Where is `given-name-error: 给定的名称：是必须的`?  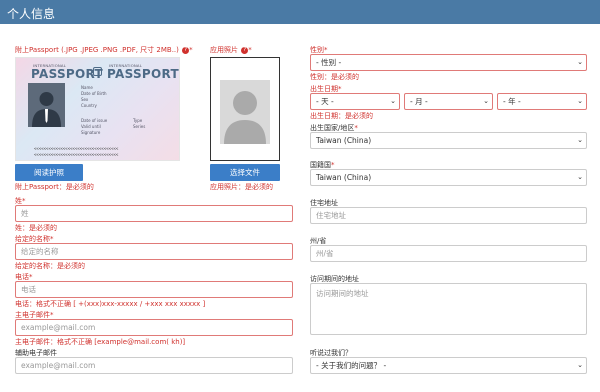 given-name-error: 给定的名称：是必须的 is located at coordinates (50, 266).